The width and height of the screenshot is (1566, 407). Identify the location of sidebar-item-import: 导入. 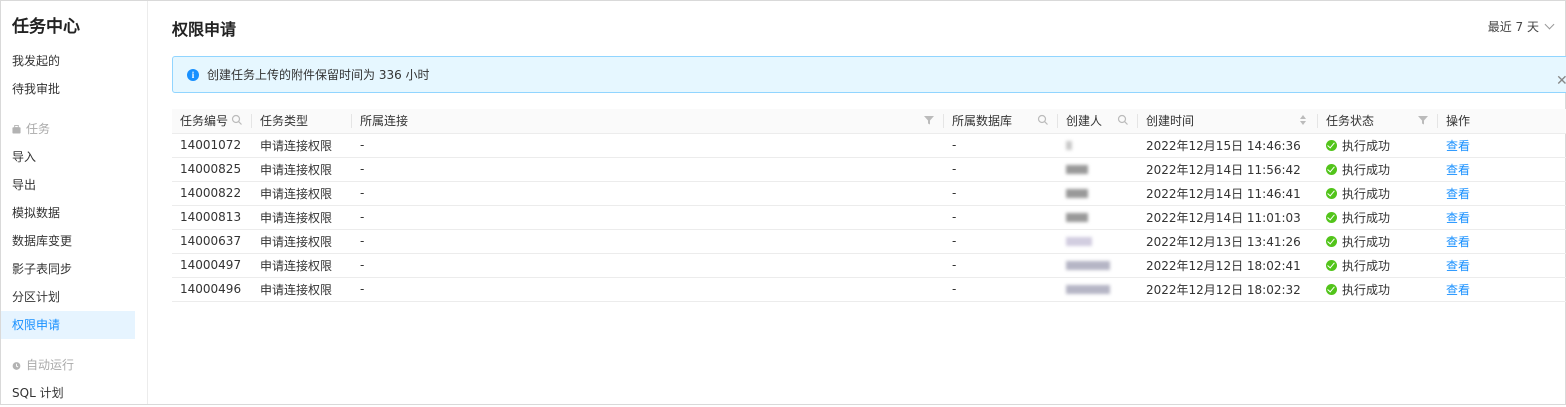
(68, 157).